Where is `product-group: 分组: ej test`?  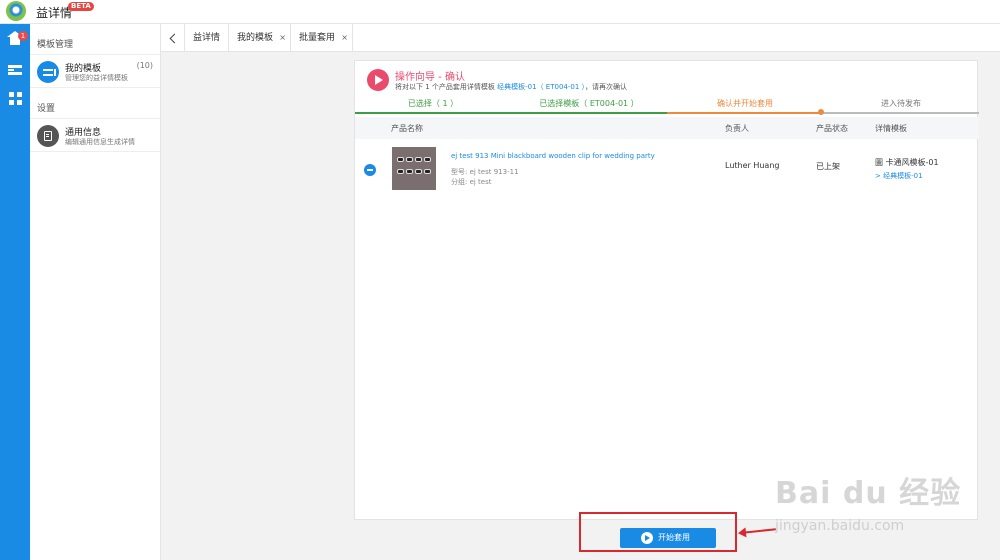
product-group: 分组: ej test is located at coordinates (471, 182).